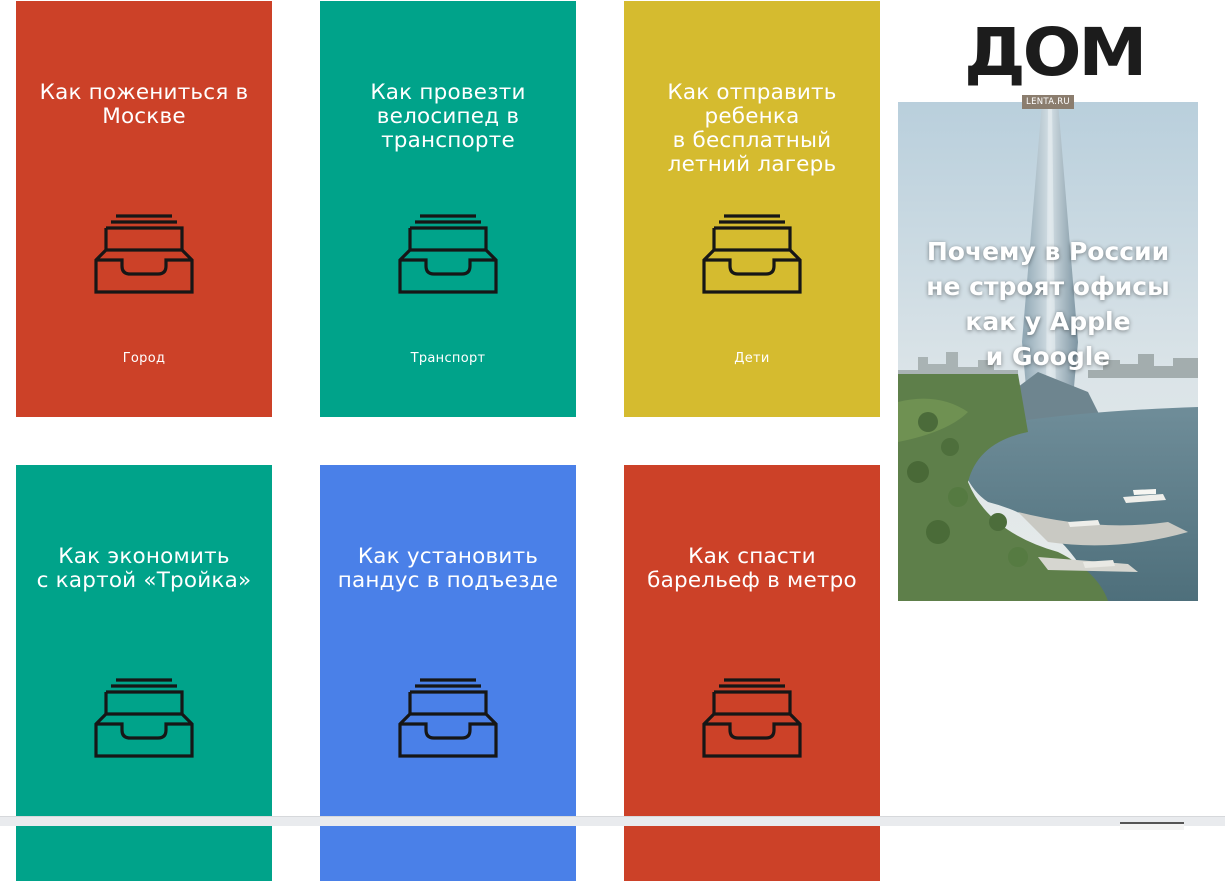  I want to click on card-category: Транспорт, so click(448, 358).